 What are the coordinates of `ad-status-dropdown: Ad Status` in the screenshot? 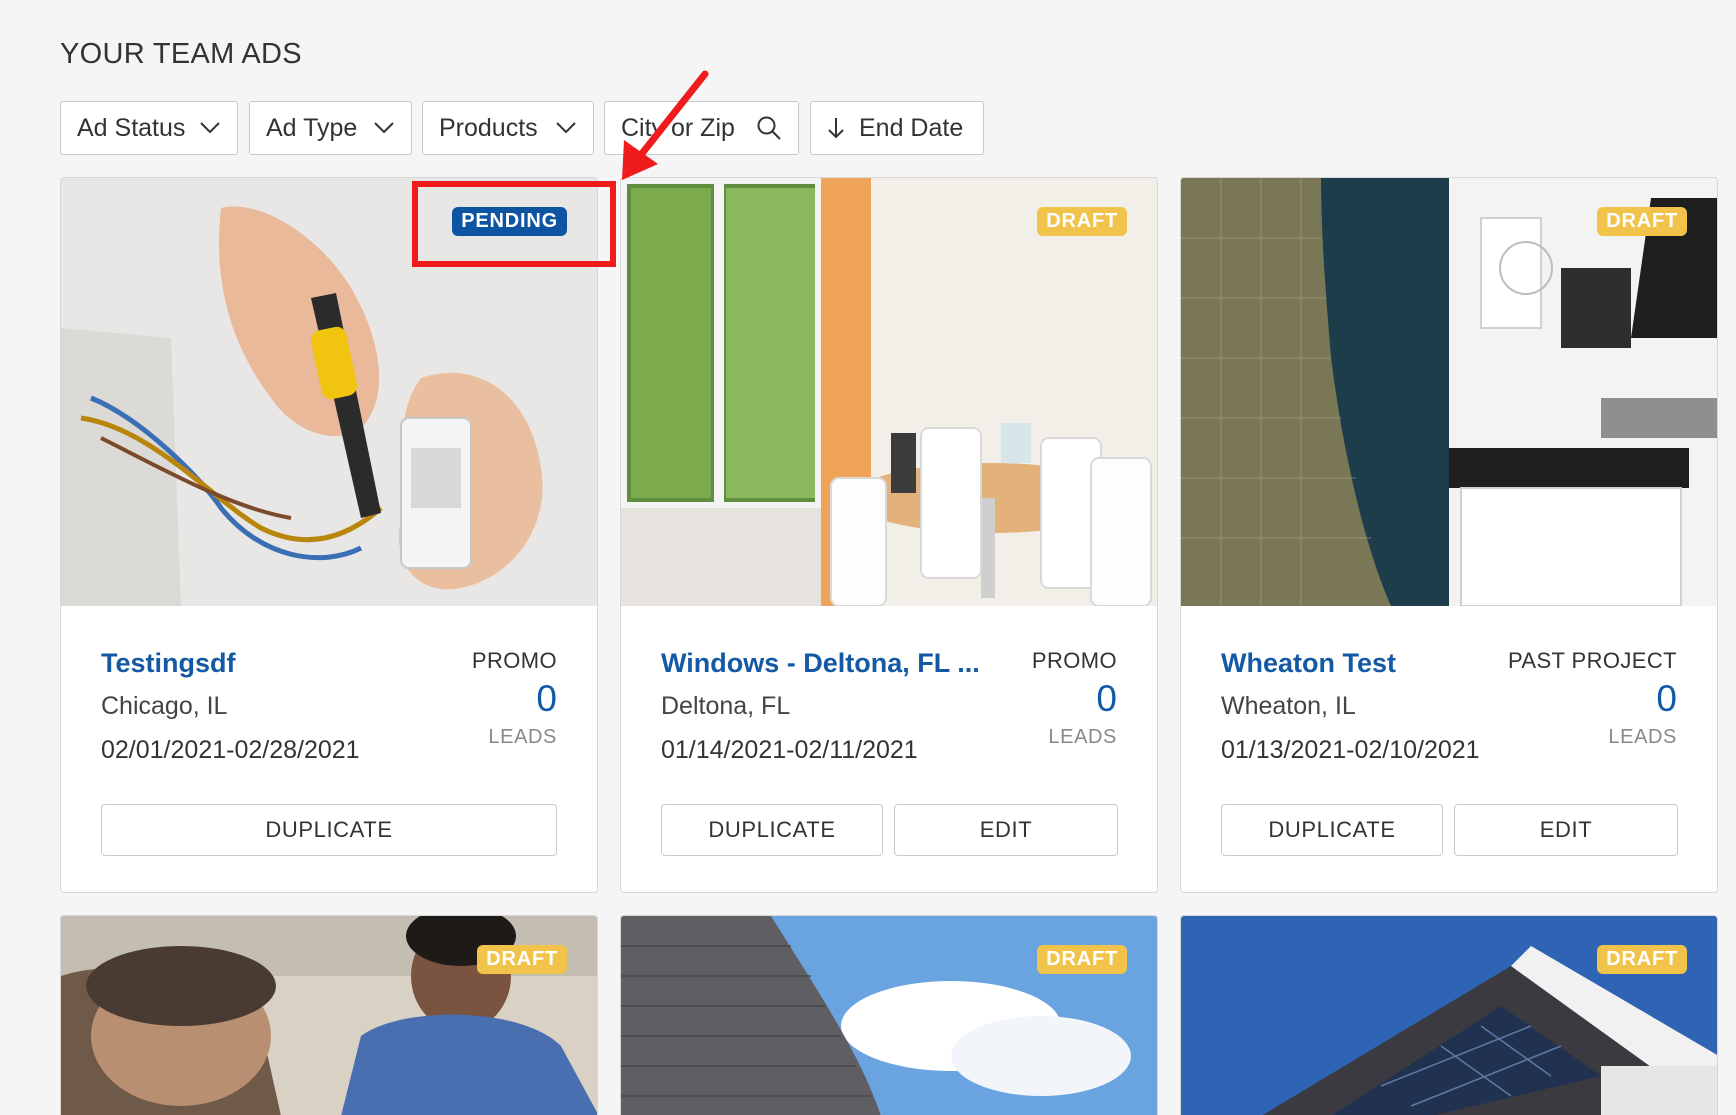 It's located at (149, 128).